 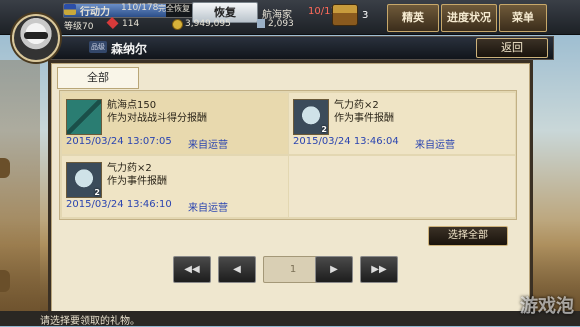 I want to click on elite-button: 精英, so click(x=413, y=18).